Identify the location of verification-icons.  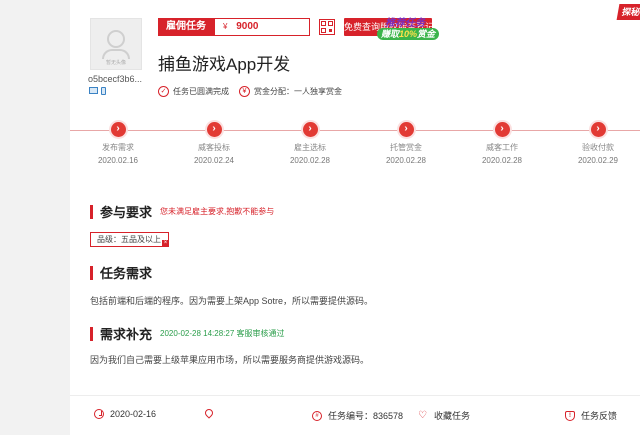
(97, 91).